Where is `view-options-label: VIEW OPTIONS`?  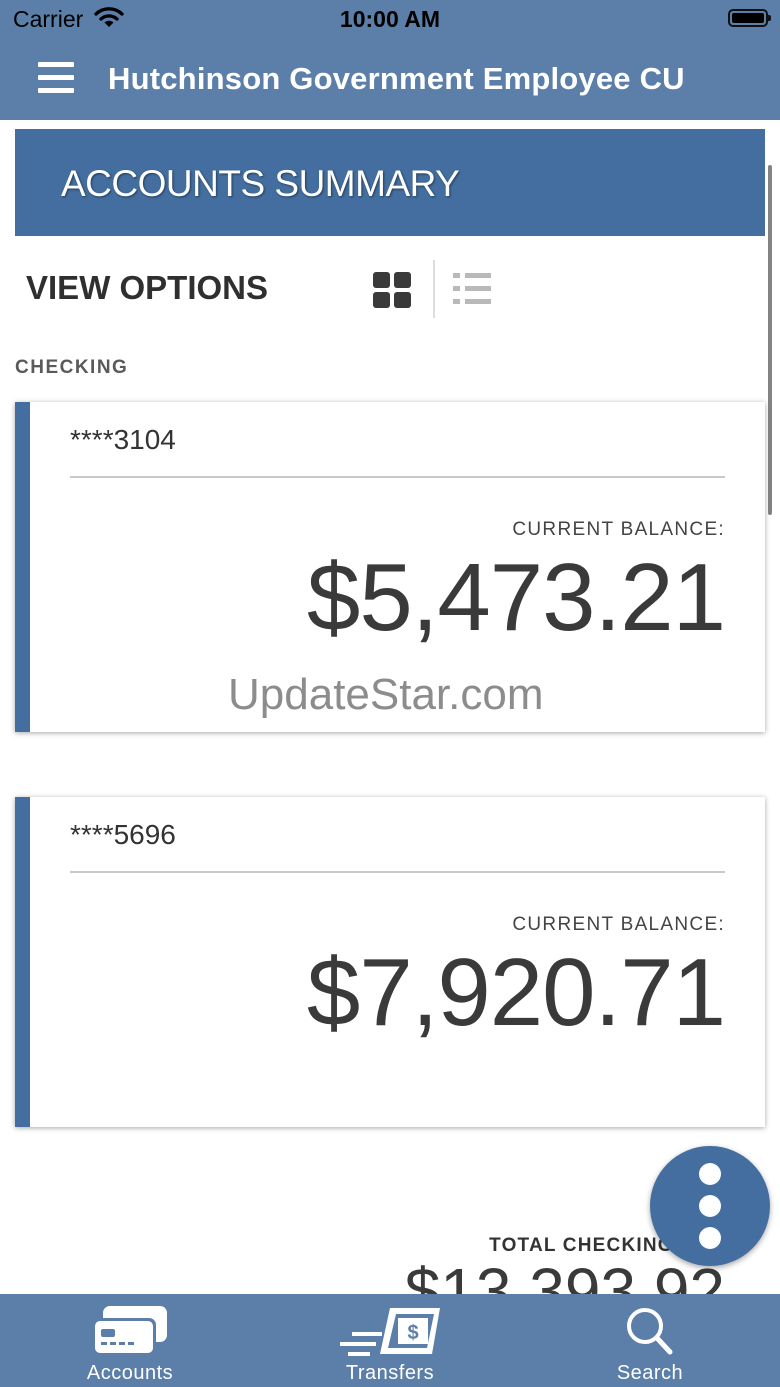 view-options-label: VIEW OPTIONS is located at coordinates (147, 287).